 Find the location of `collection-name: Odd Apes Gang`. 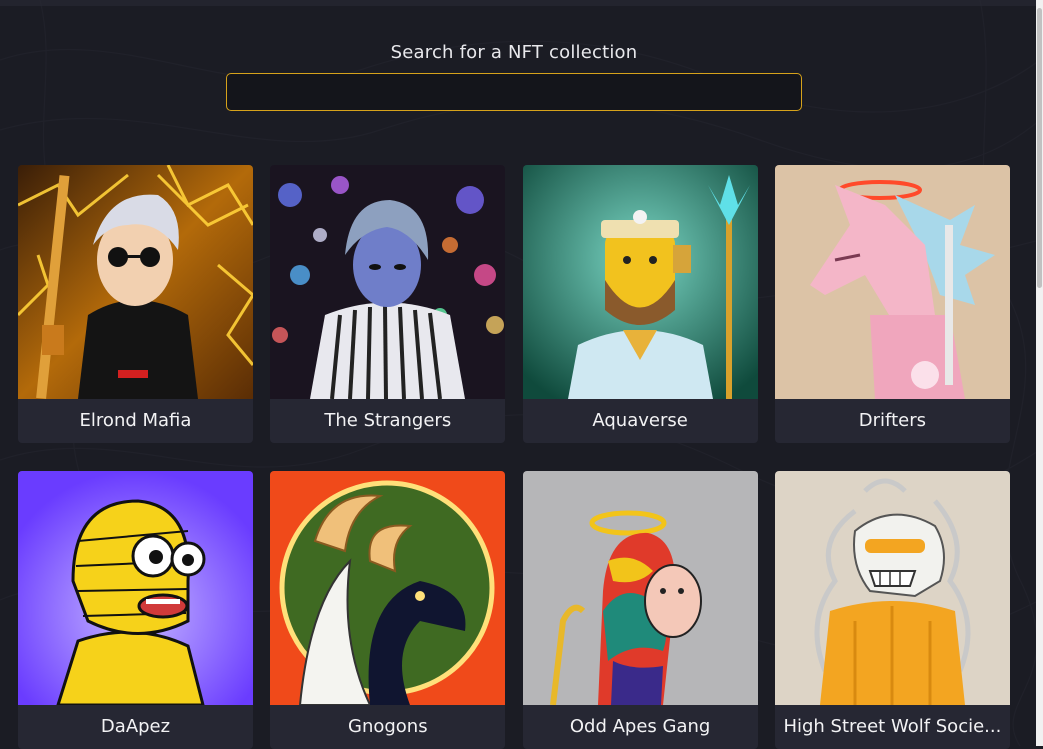

collection-name: Odd Apes Gang is located at coordinates (640, 726).